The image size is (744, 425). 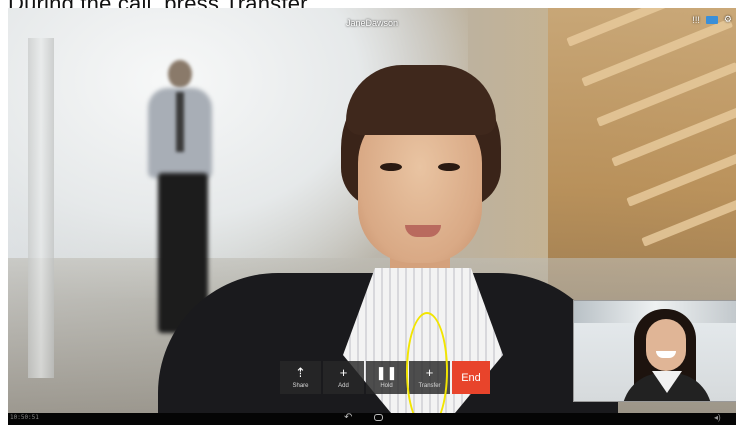 I want to click on share-button: ⇡ Share, so click(x=300, y=377).